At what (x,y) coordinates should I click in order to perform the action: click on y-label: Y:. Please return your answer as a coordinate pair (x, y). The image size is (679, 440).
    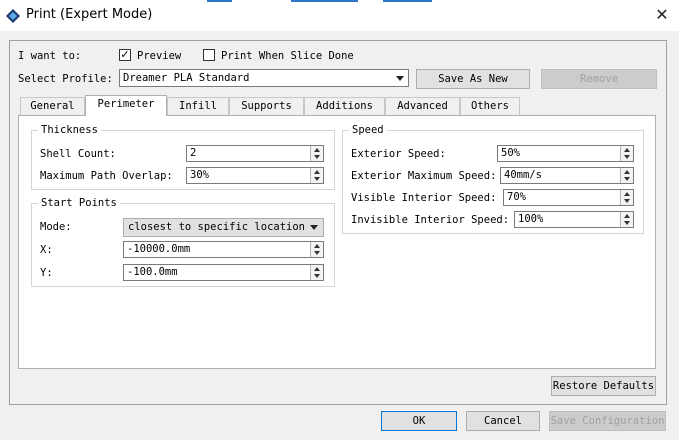
    Looking at the image, I should click on (46, 273).